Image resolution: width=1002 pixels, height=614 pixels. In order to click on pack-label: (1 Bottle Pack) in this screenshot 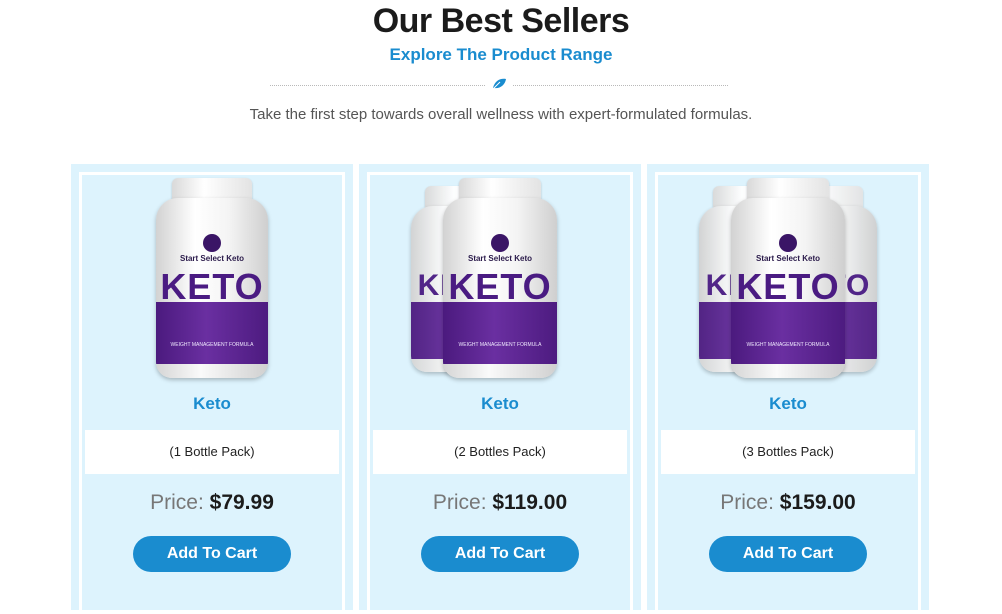, I will do `click(212, 452)`.